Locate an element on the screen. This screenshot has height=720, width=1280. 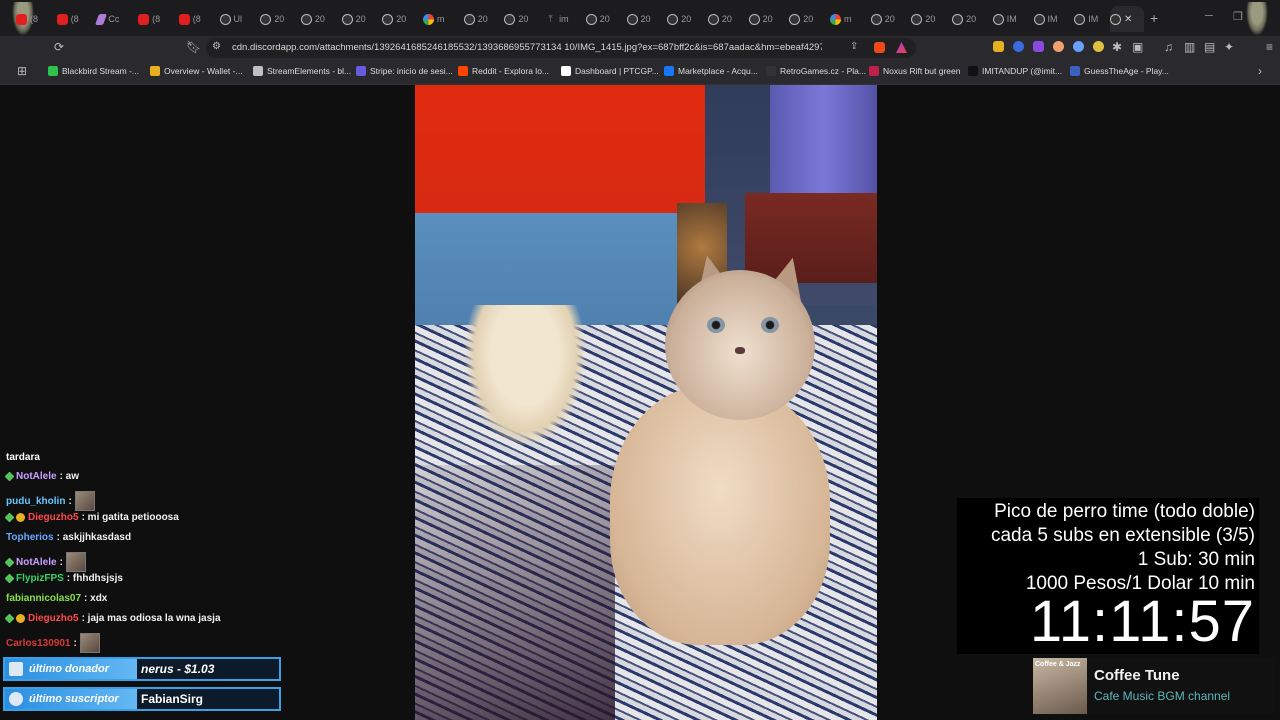
purple-curtain is located at coordinates (823, 145).